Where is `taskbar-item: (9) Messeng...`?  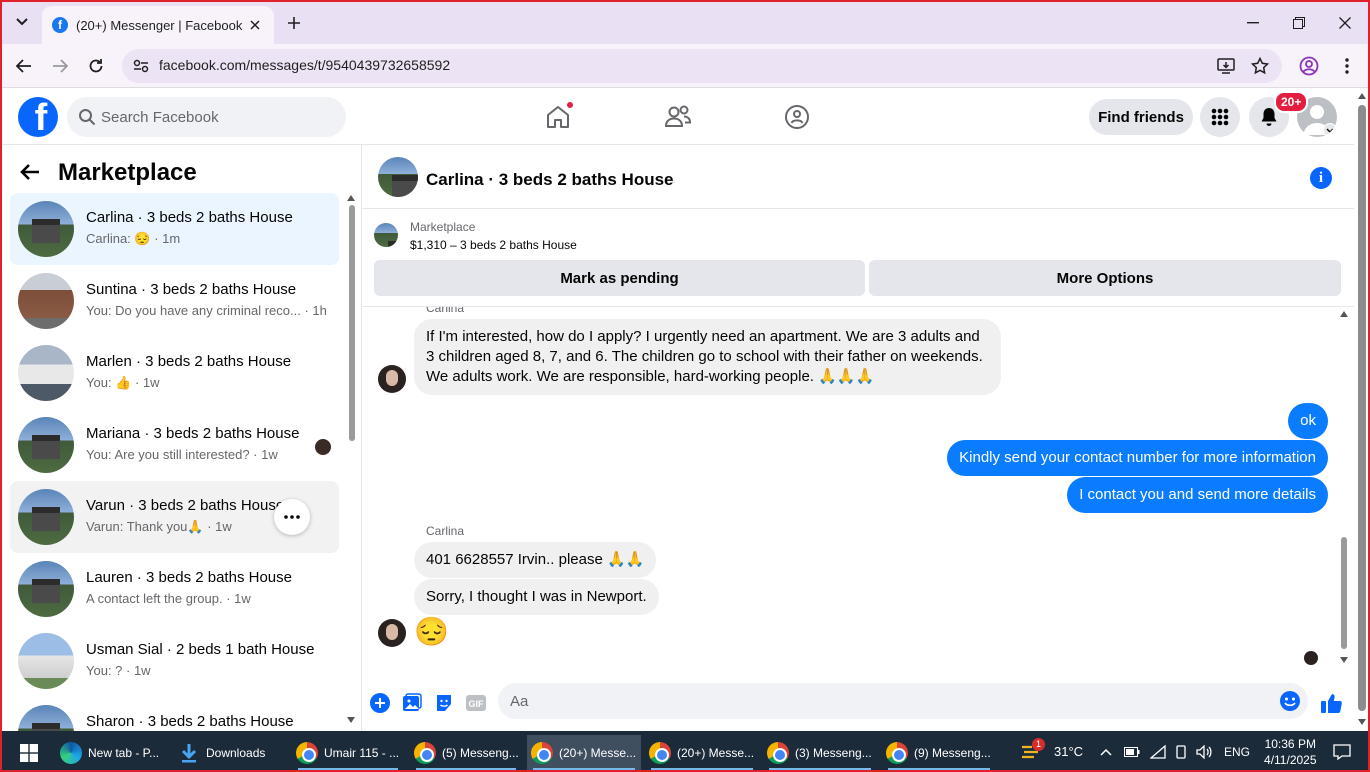 taskbar-item: (9) Messeng... is located at coordinates (939, 752).